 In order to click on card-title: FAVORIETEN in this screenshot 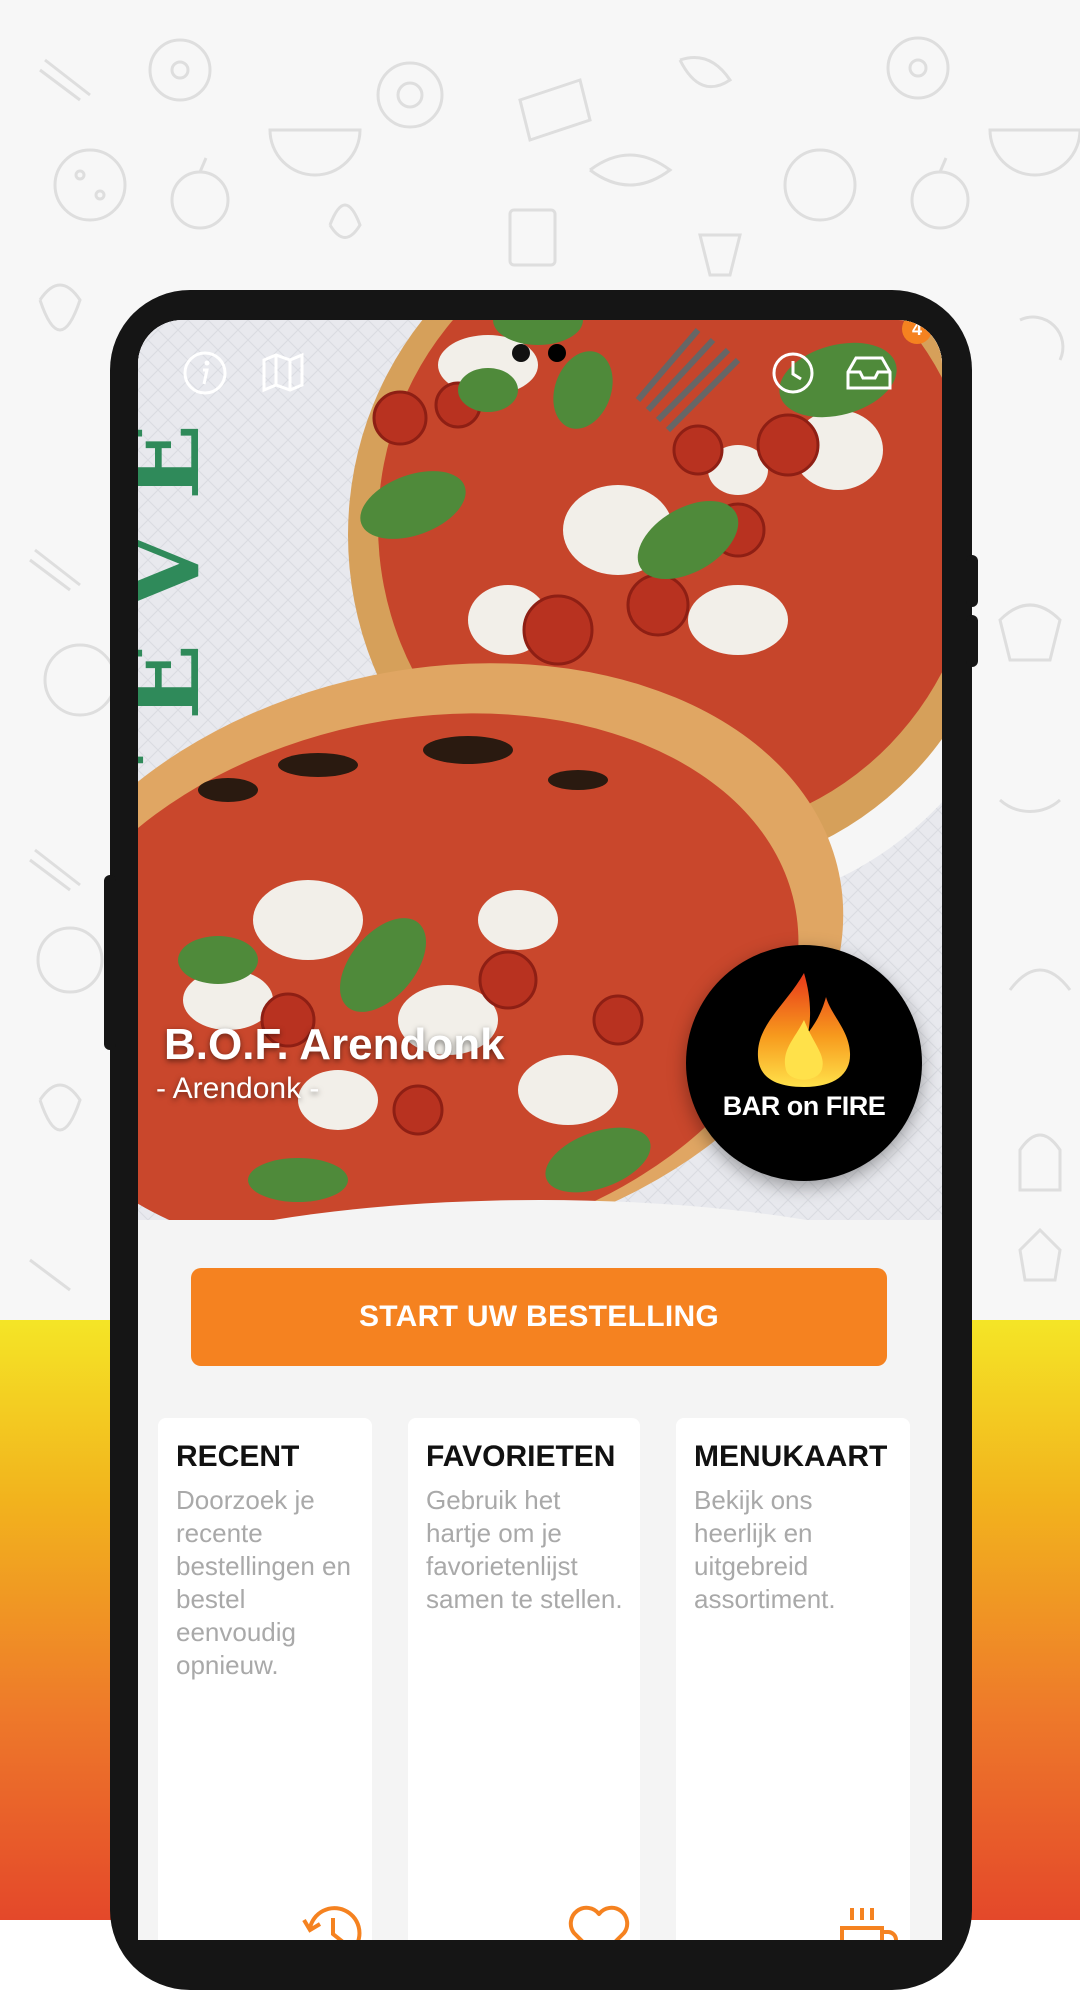, I will do `click(521, 1456)`.